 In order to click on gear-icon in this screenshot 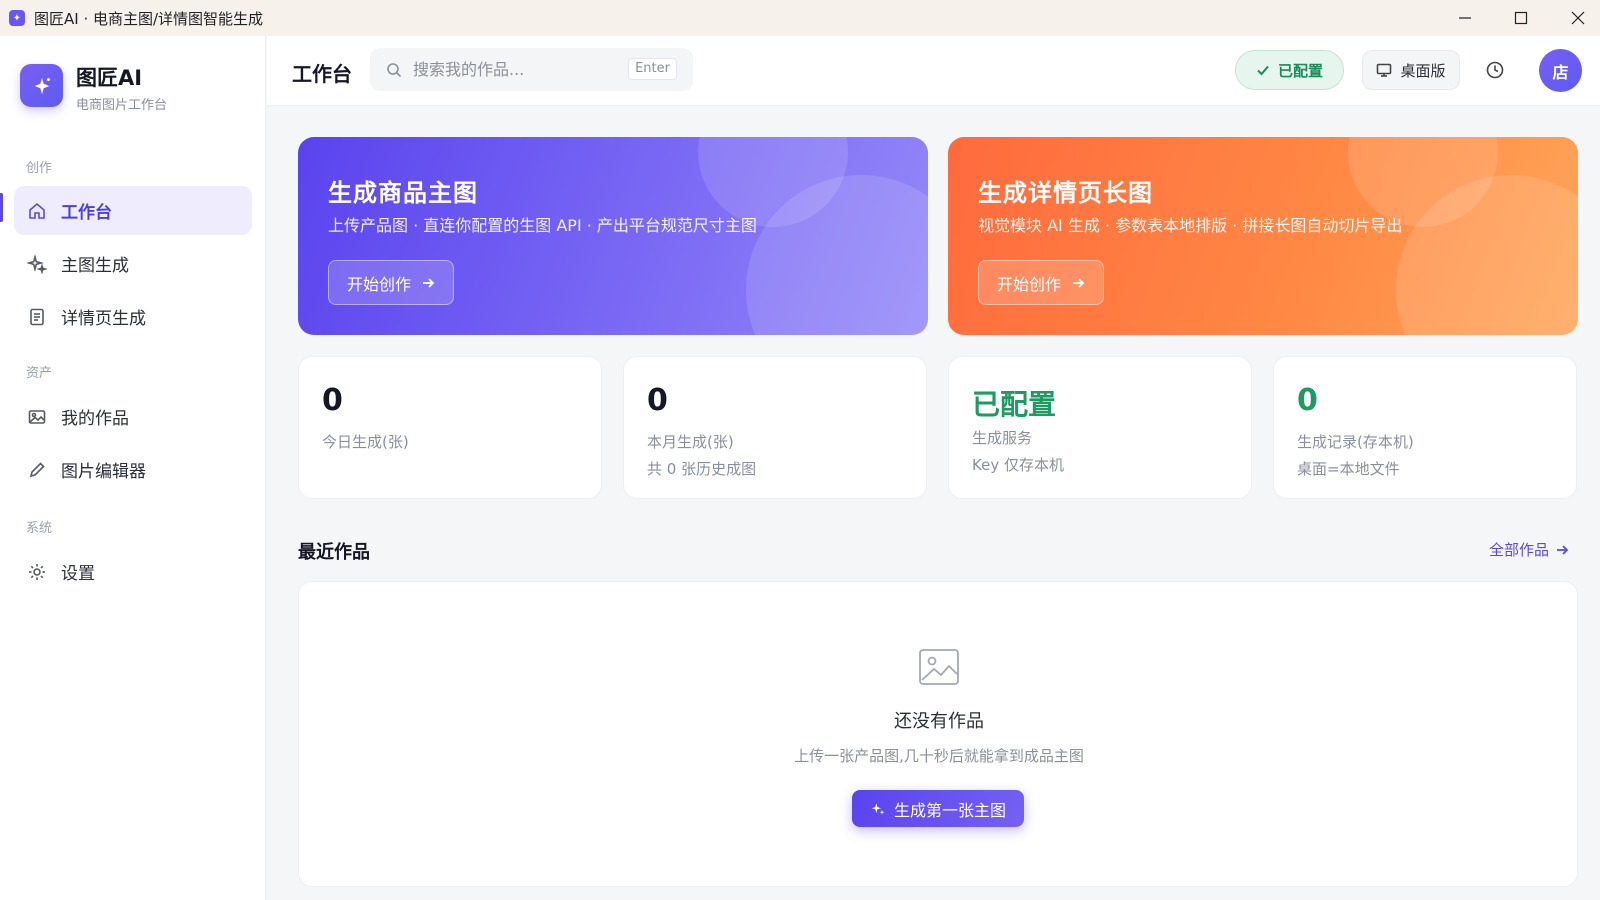, I will do `click(37, 572)`.